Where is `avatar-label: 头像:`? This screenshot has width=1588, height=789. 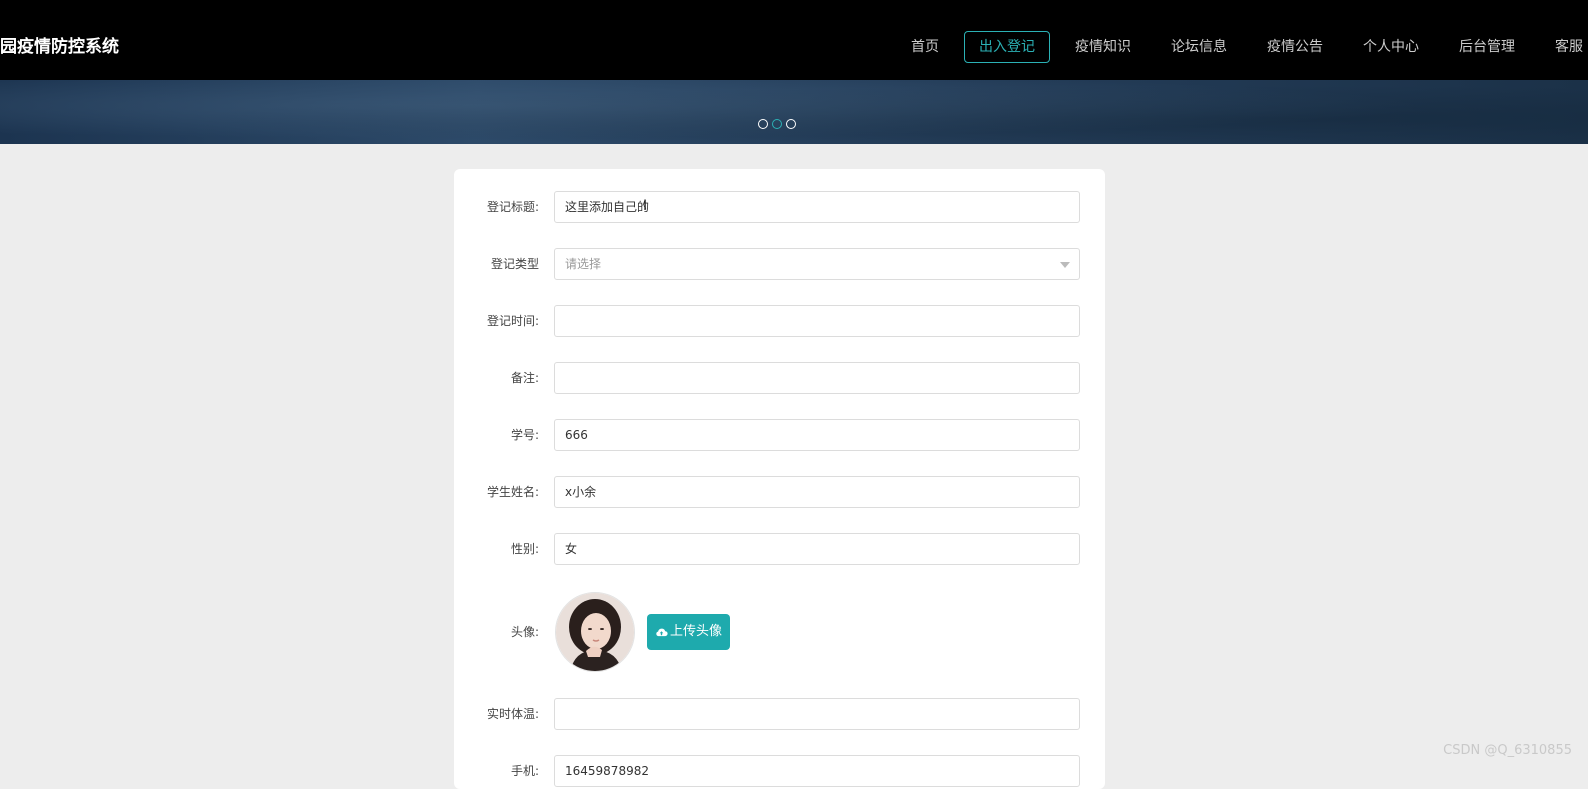 avatar-label: 头像: is located at coordinates (524, 632).